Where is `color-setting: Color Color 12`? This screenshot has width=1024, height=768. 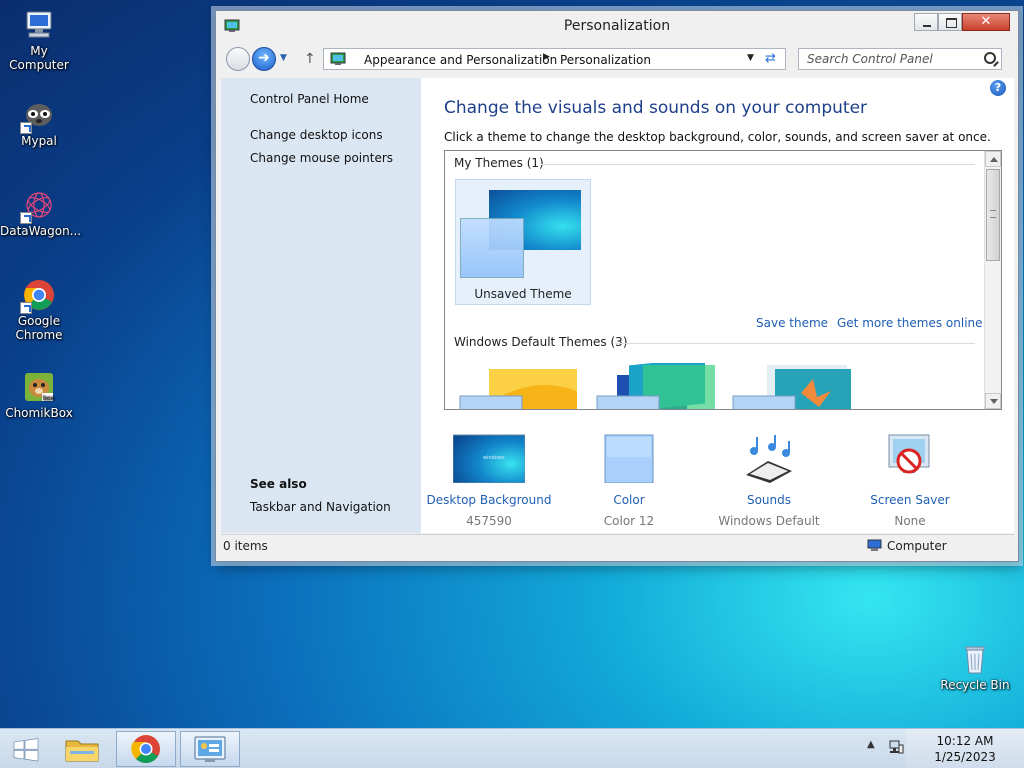
color-setting: Color Color 12 is located at coordinates (629, 480).